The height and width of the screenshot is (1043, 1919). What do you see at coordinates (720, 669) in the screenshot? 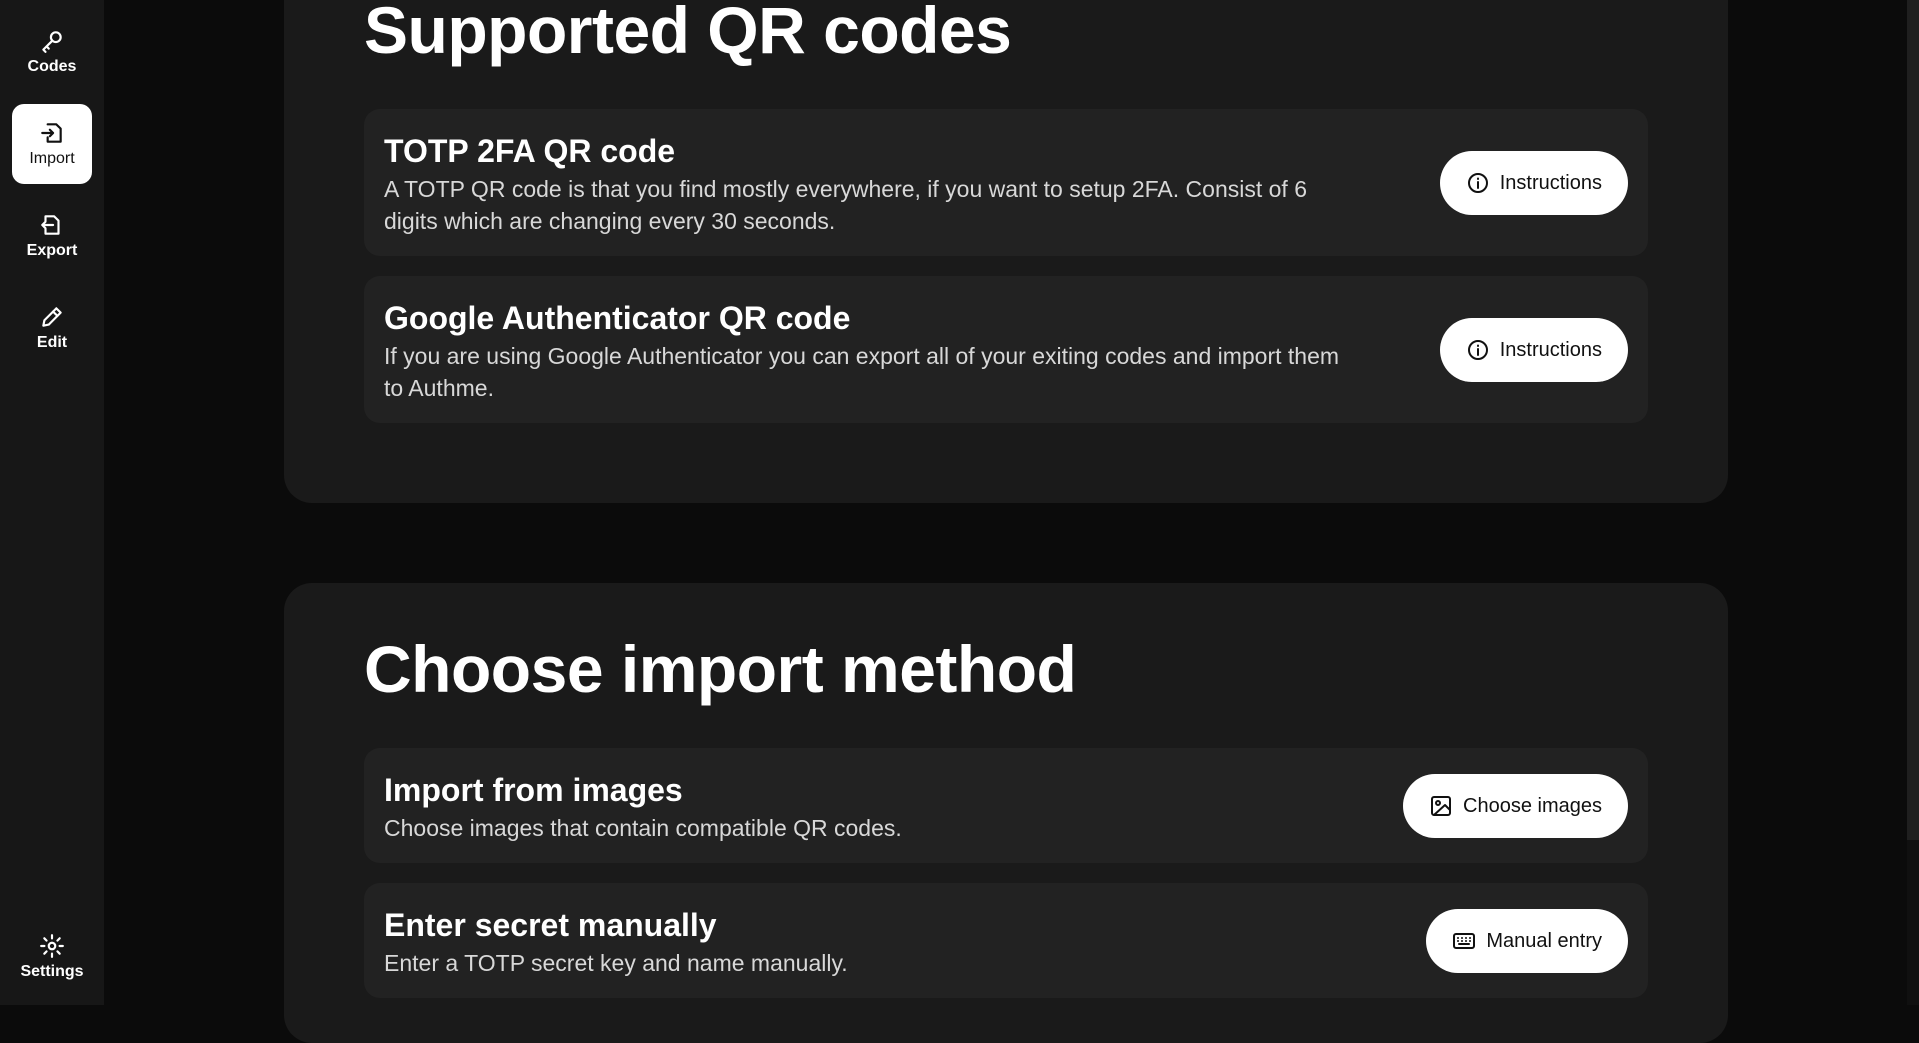
I see `section-title: Choose import method` at bounding box center [720, 669].